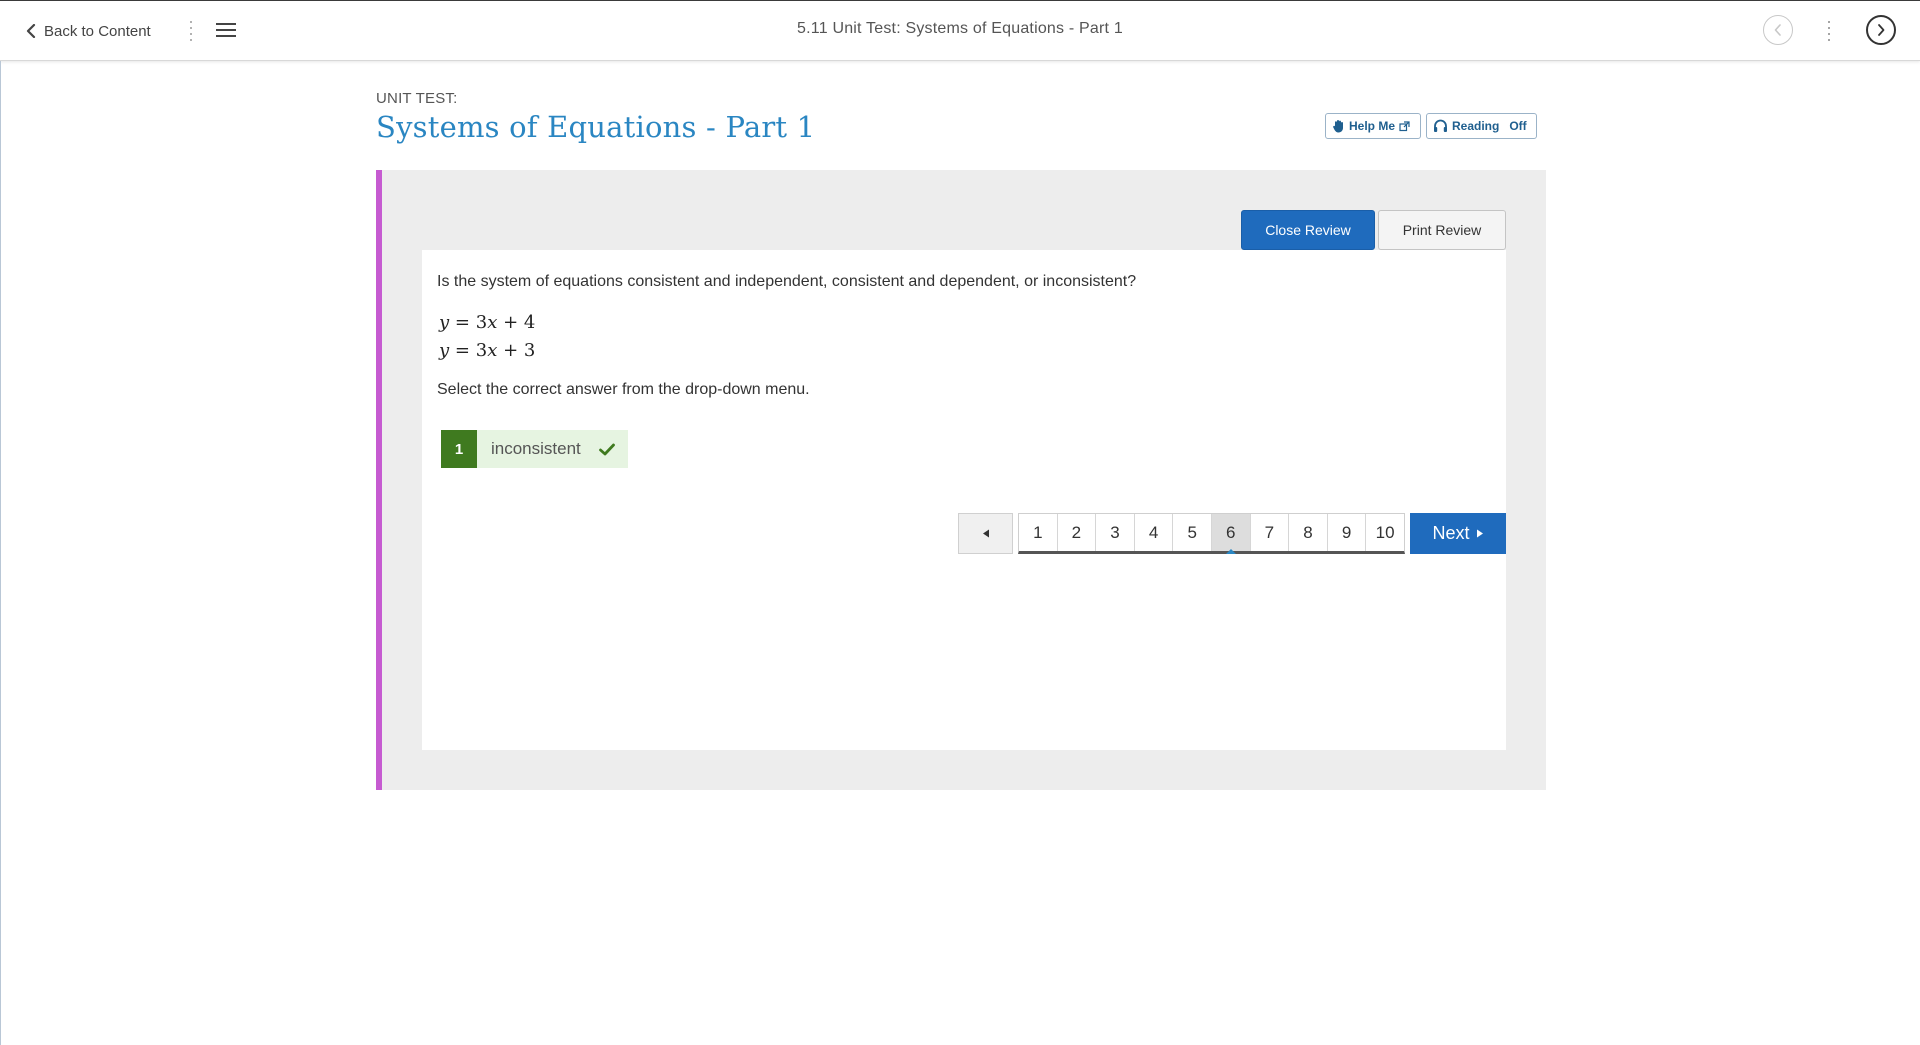 This screenshot has height=1045, width=1920. I want to click on answer-value: inconsistent, so click(536, 448).